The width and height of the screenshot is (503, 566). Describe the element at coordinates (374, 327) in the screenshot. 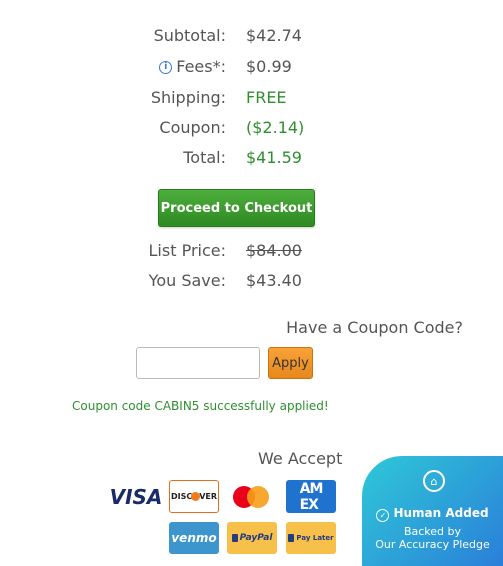

I see `coupon-code-title: Have a Coupon Code?` at that location.